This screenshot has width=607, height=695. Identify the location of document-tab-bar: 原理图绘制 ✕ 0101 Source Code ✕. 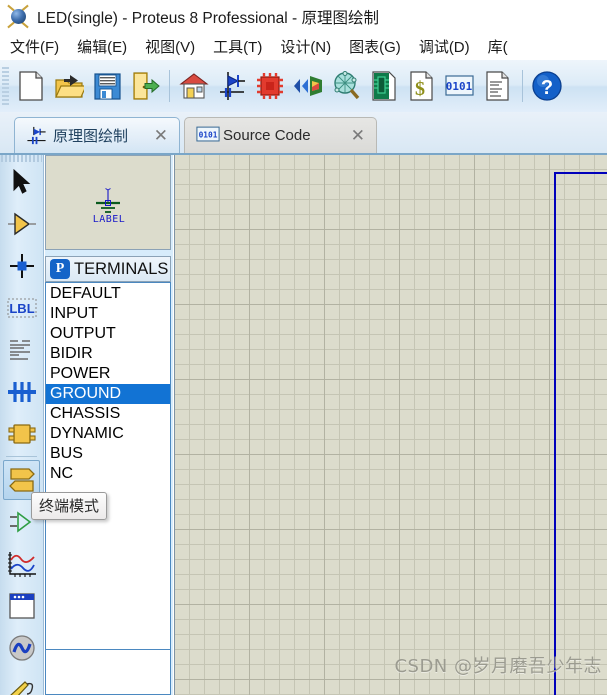
(303, 133).